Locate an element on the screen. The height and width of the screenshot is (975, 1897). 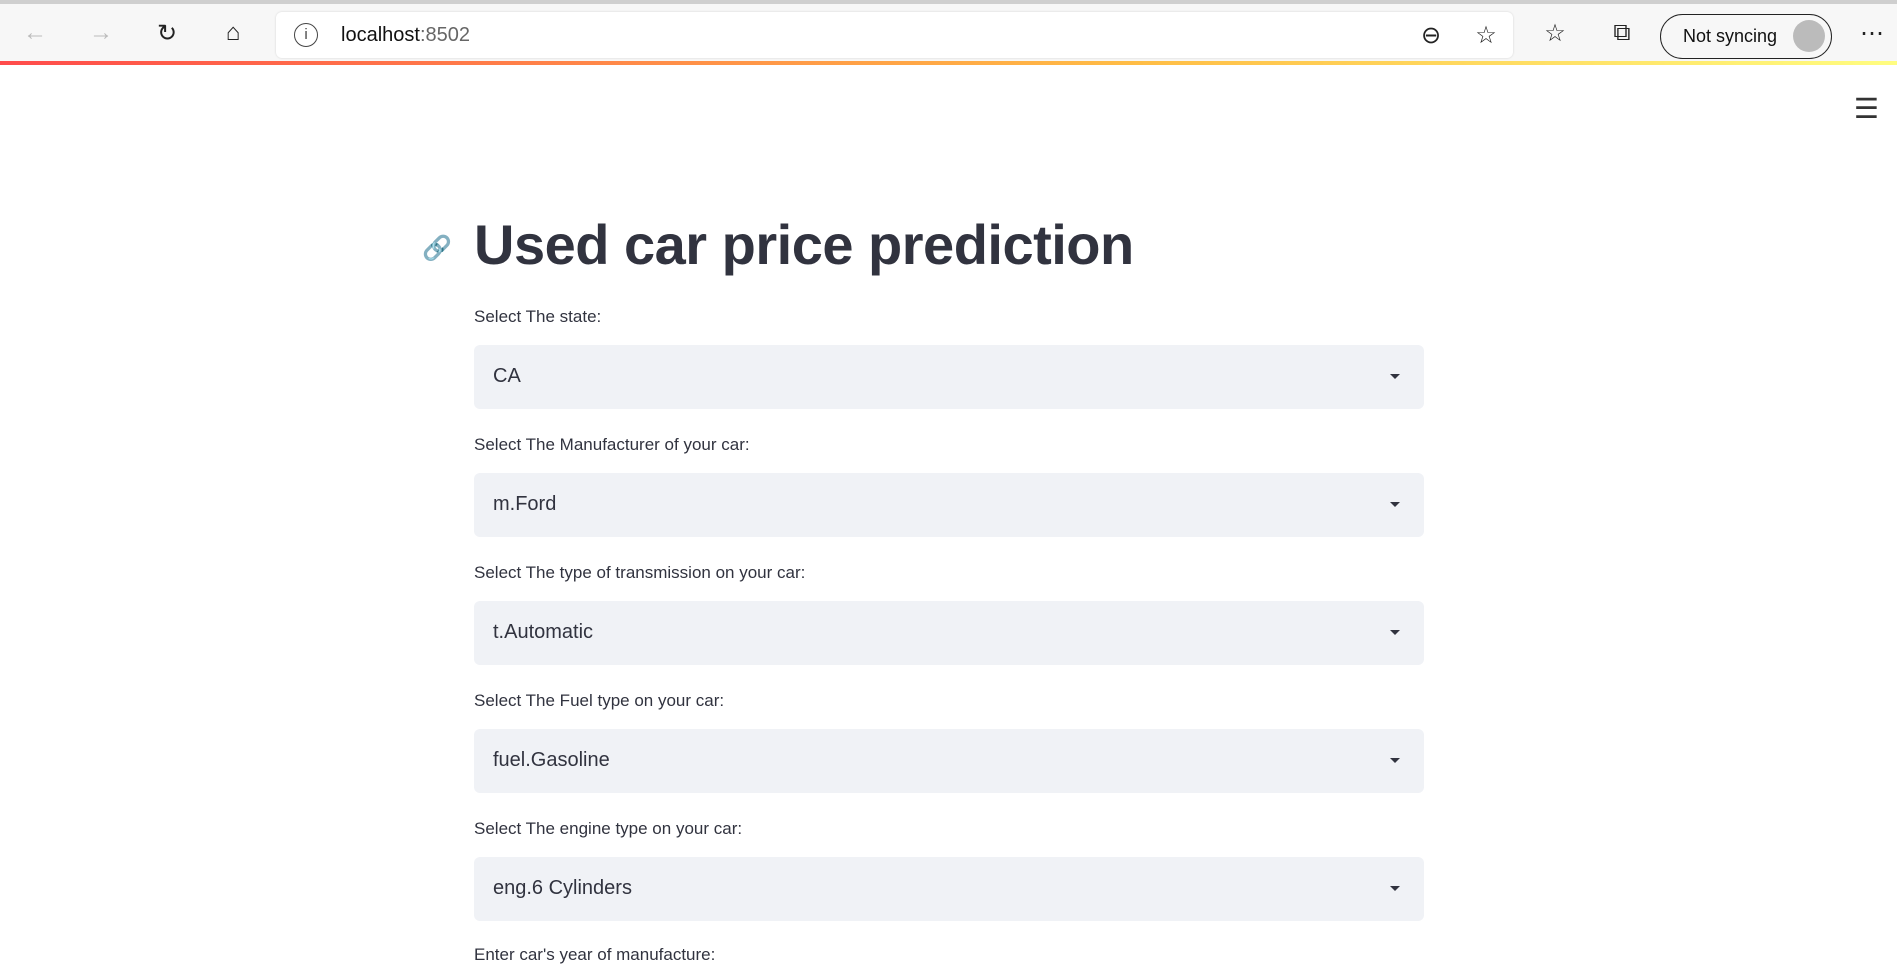
select-value: fuel.Gasoline is located at coordinates (551, 760).